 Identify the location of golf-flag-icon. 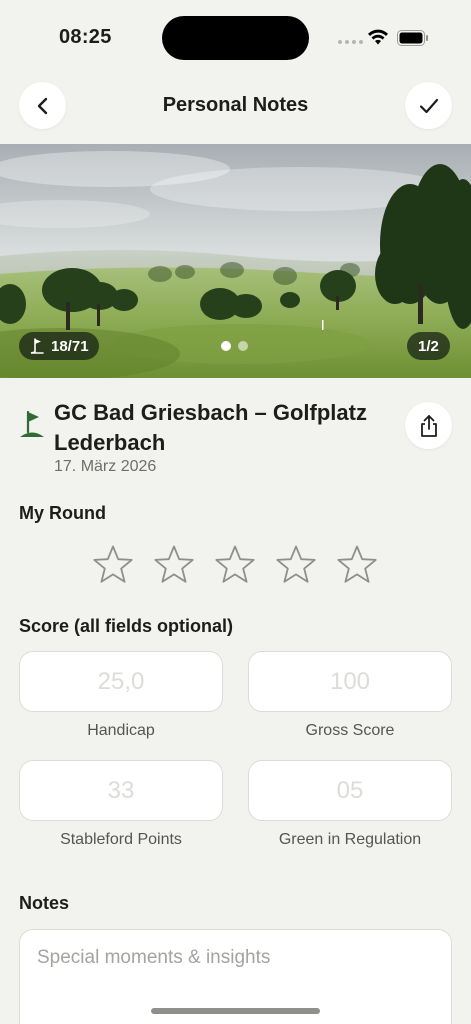
(32, 423).